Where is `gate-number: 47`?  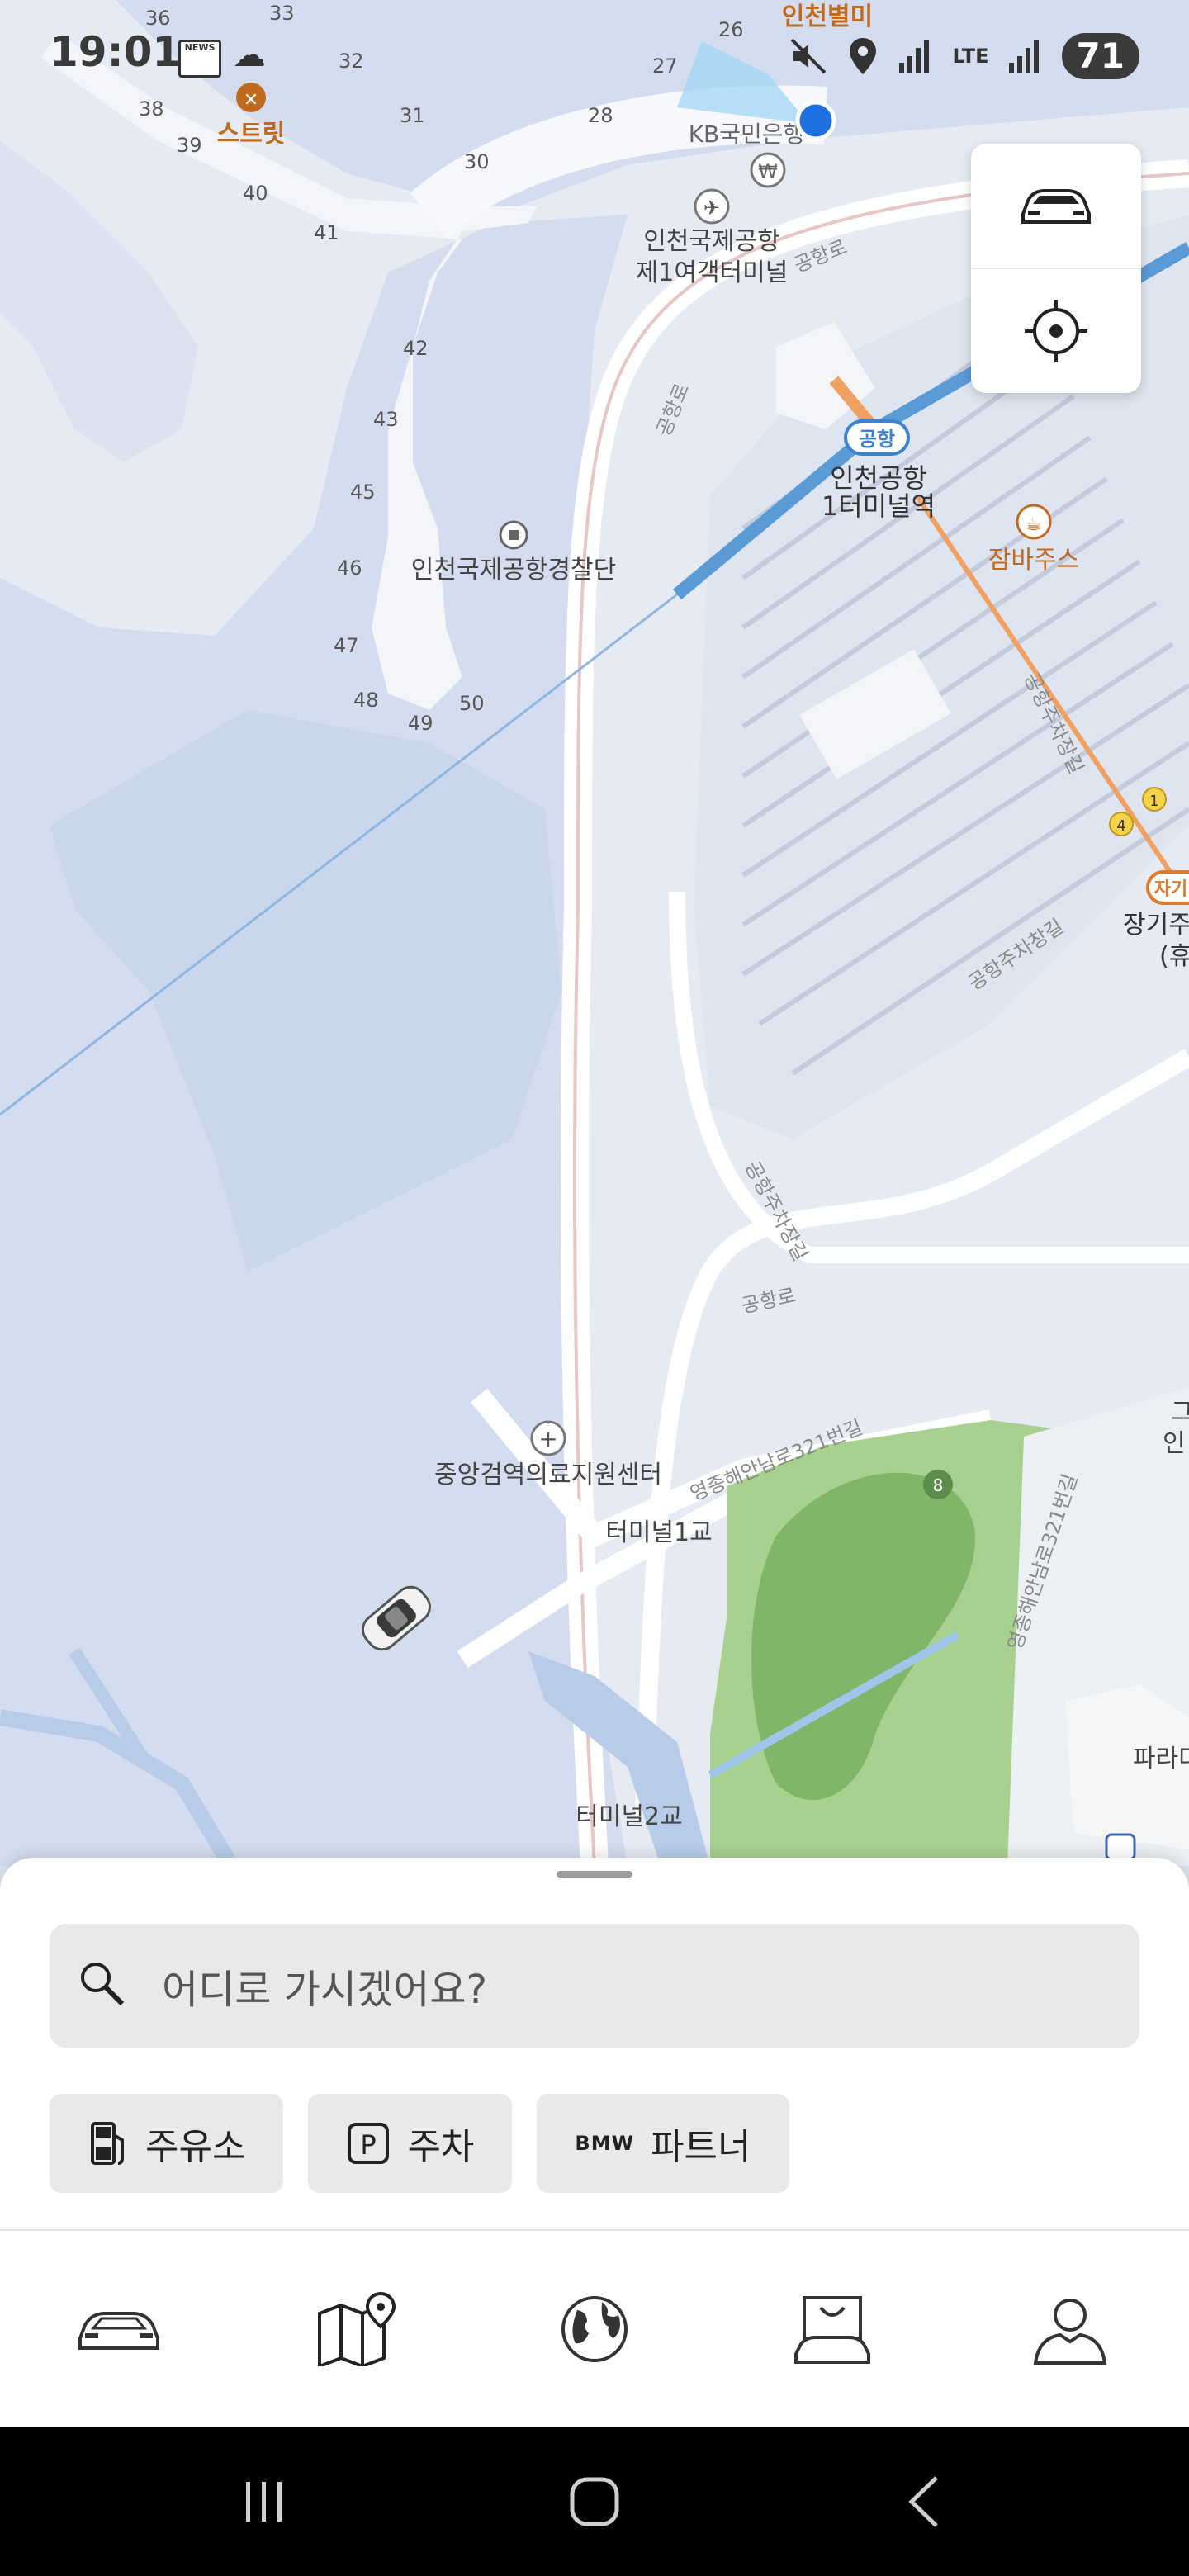
gate-number: 47 is located at coordinates (346, 645).